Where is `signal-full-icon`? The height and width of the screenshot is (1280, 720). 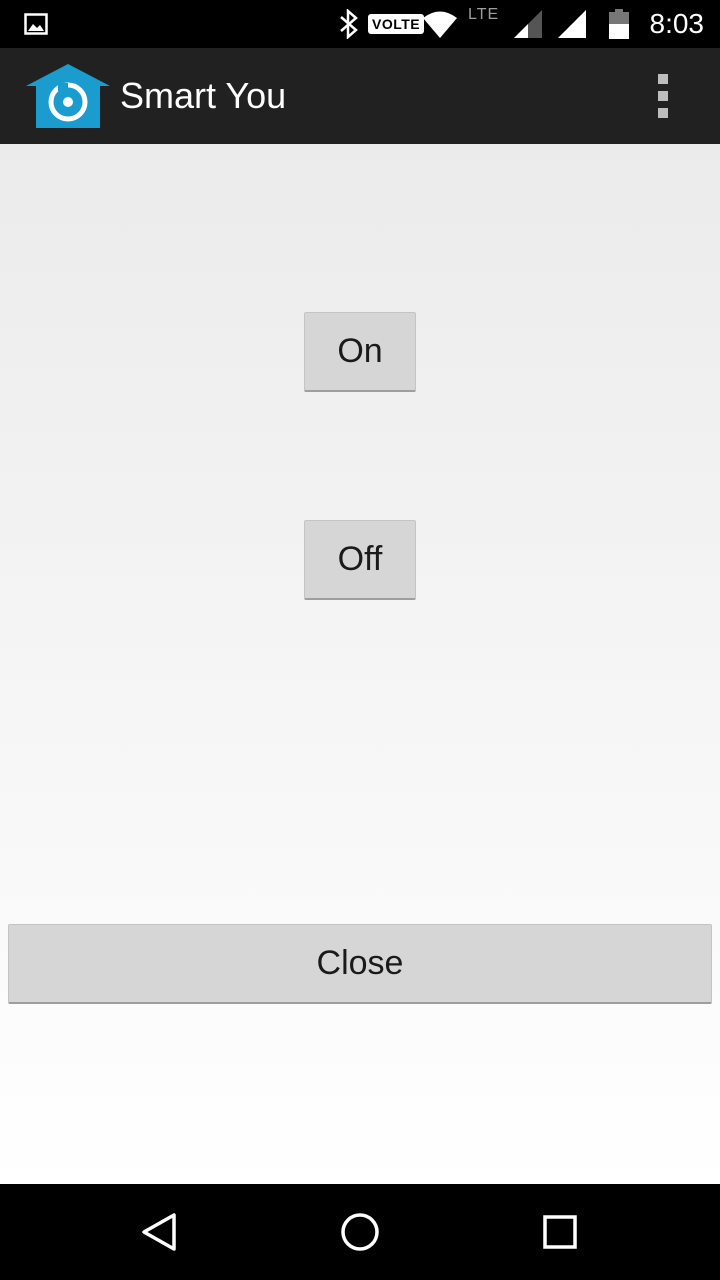 signal-full-icon is located at coordinates (572, 24).